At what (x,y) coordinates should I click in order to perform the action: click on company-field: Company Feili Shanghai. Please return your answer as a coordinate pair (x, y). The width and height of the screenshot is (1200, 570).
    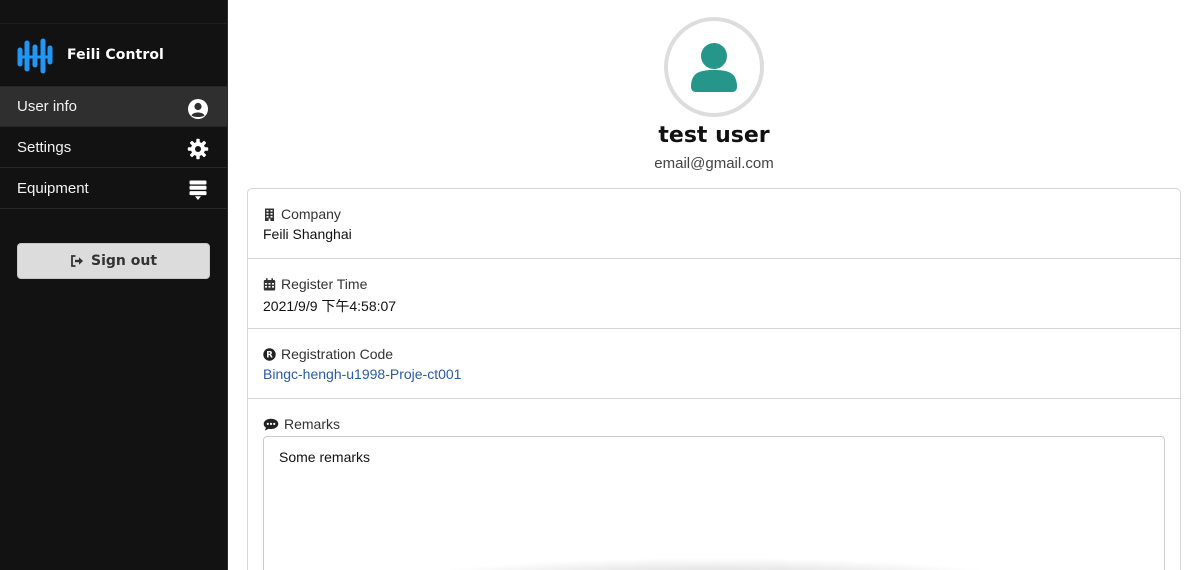
    Looking at the image, I should click on (714, 224).